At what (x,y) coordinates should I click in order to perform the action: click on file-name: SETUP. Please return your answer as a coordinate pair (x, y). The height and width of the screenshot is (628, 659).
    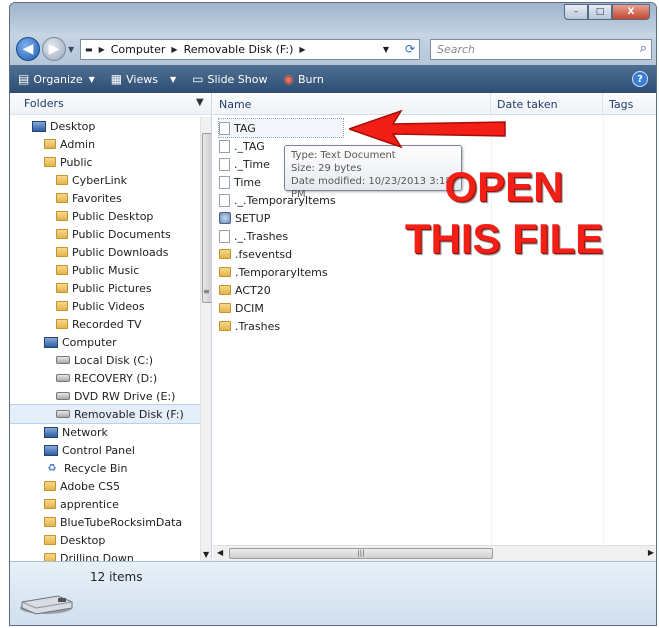
    Looking at the image, I should click on (253, 218).